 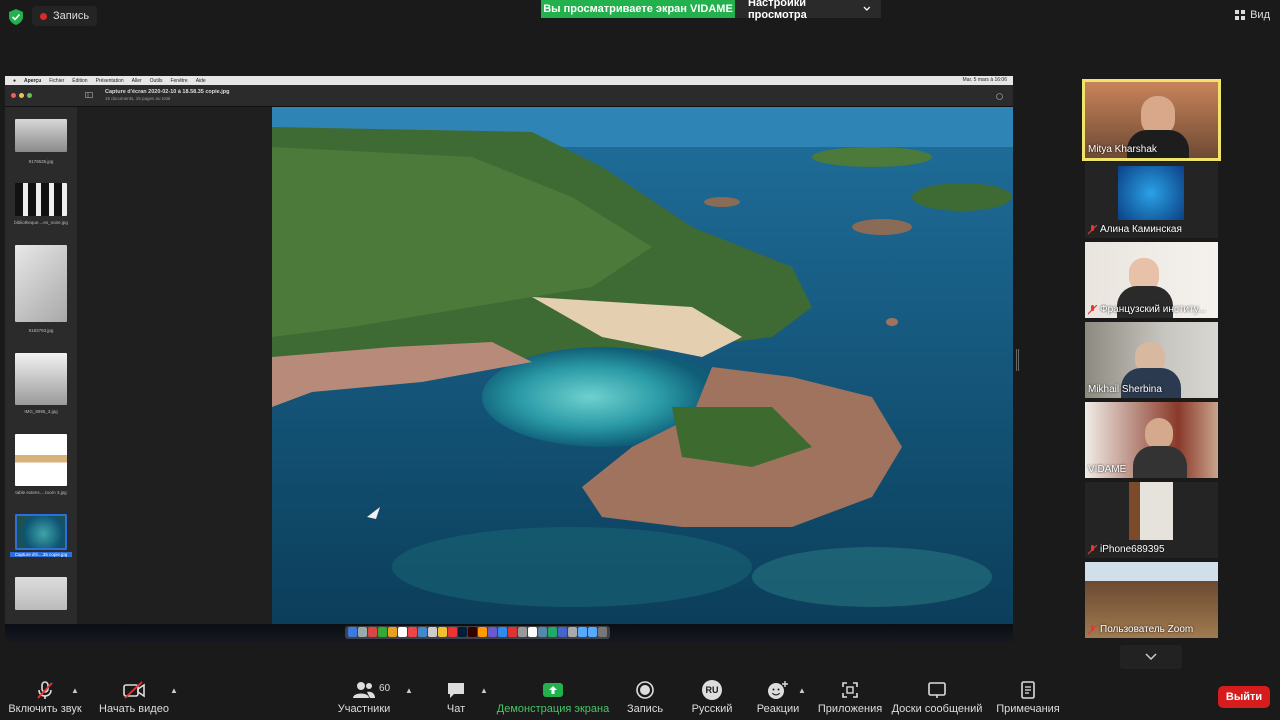 I want to click on menu-fenetre: Fenêtre, so click(x=179, y=80).